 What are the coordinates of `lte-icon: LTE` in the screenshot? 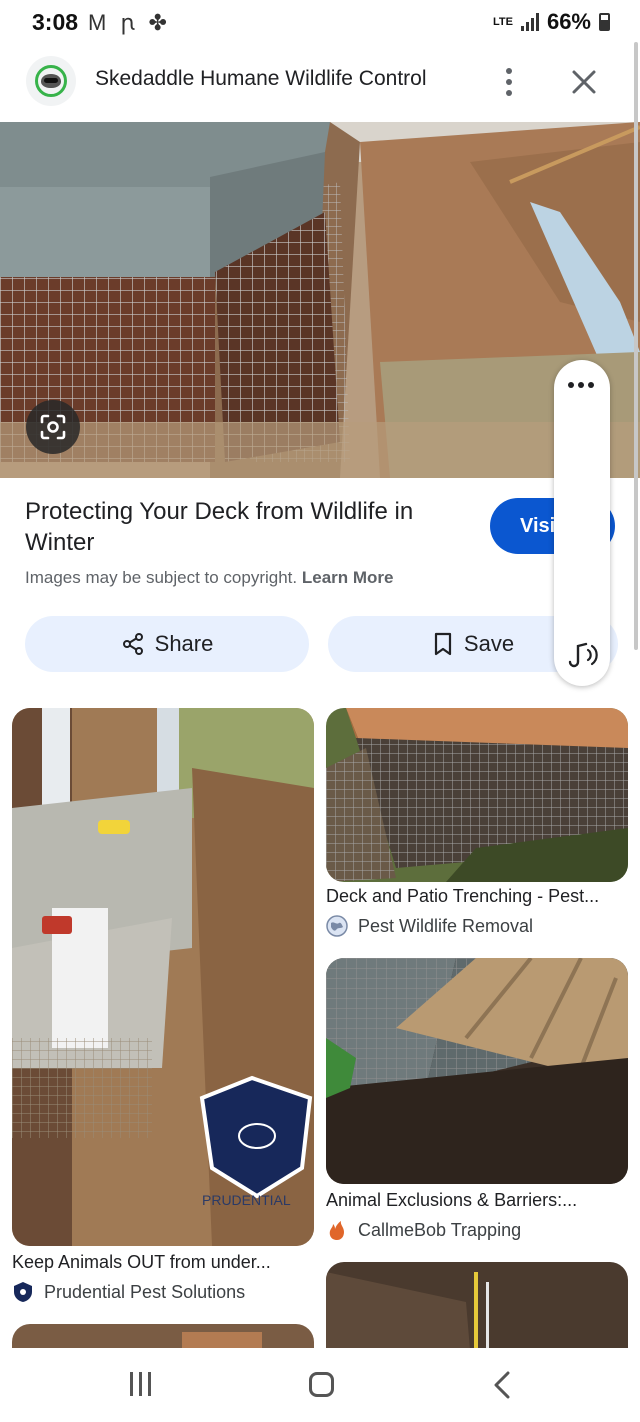 It's located at (502, 22).